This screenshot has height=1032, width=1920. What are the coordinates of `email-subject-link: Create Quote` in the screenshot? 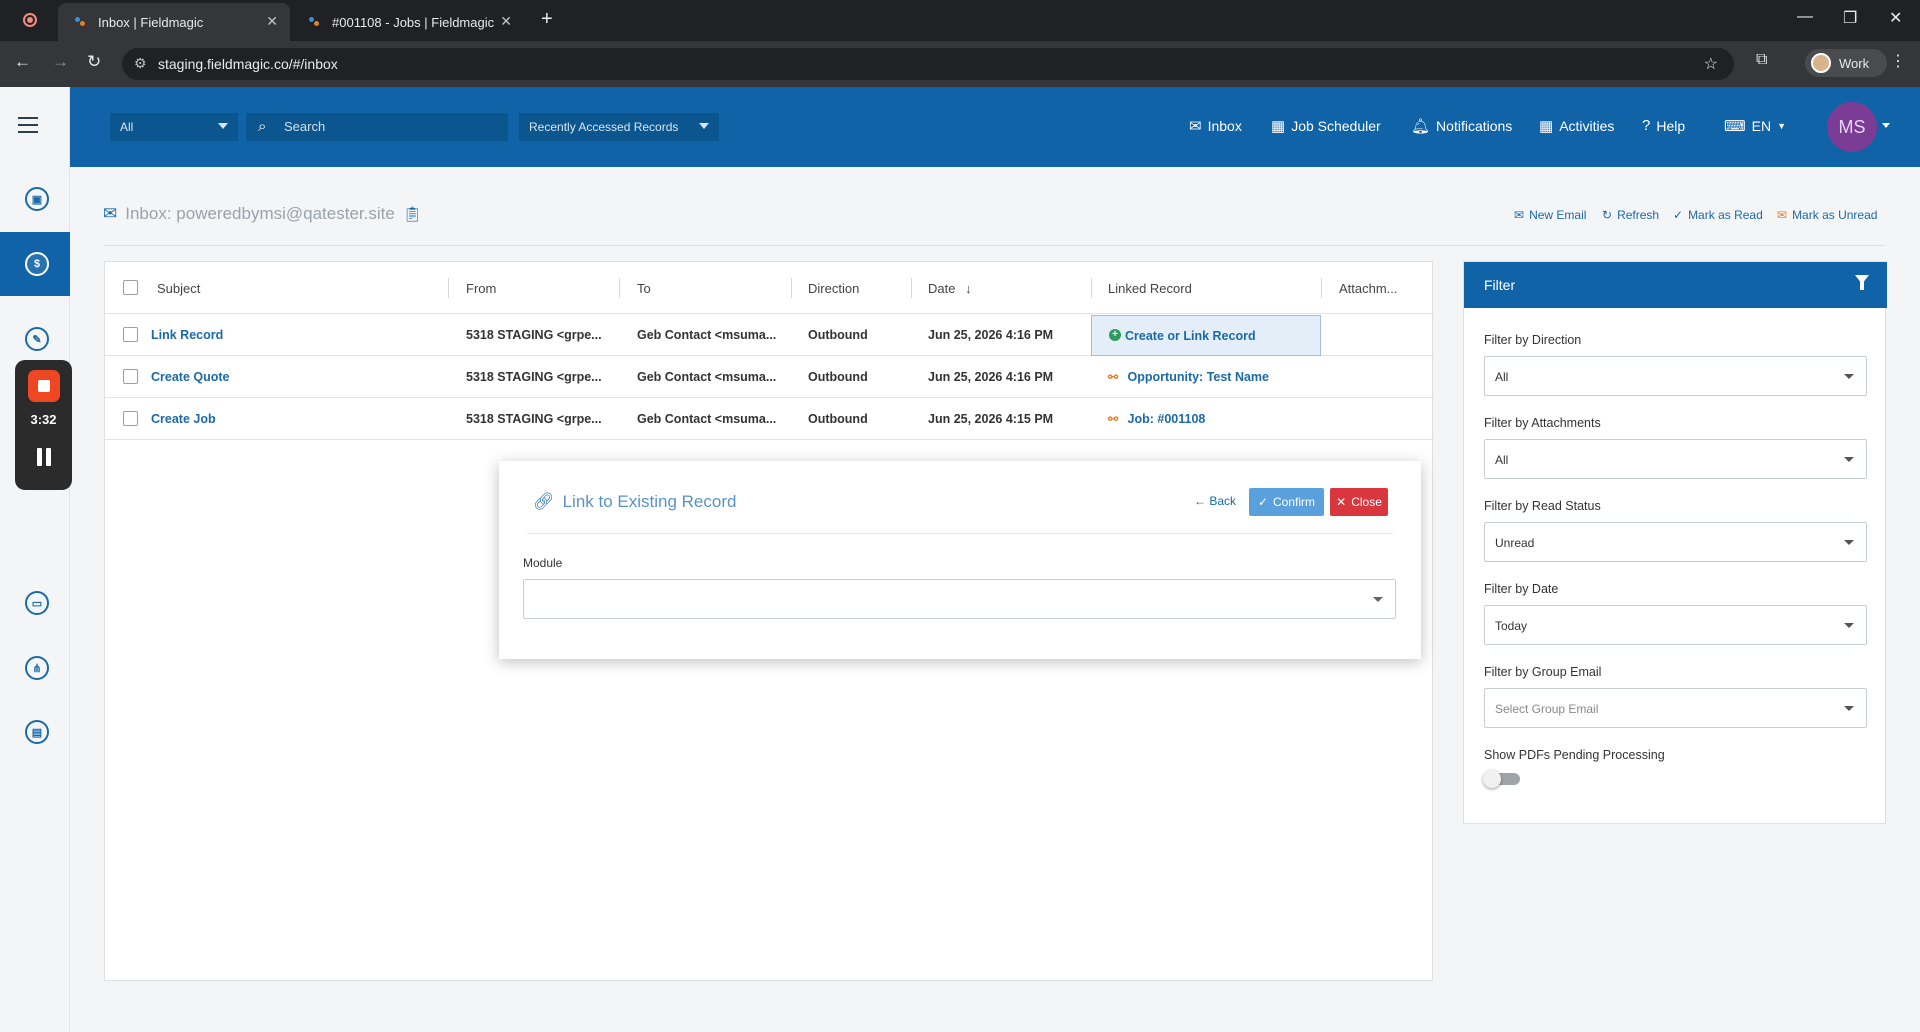 It's located at (190, 377).